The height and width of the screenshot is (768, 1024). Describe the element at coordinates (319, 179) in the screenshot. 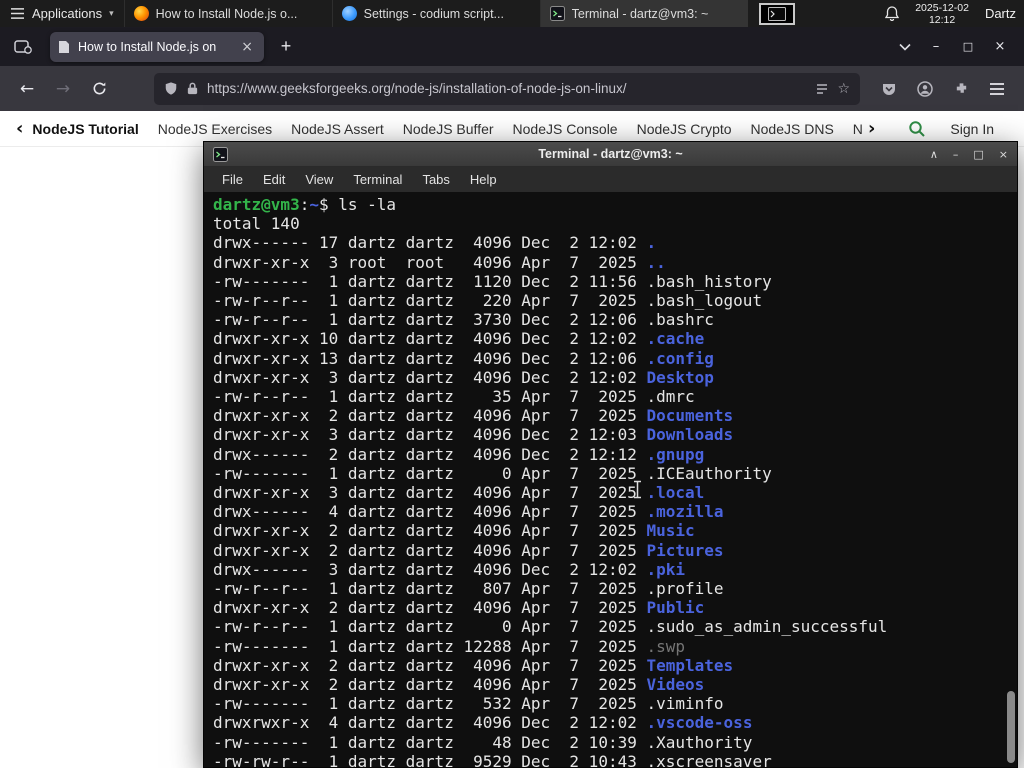

I see `menu-view: View` at that location.